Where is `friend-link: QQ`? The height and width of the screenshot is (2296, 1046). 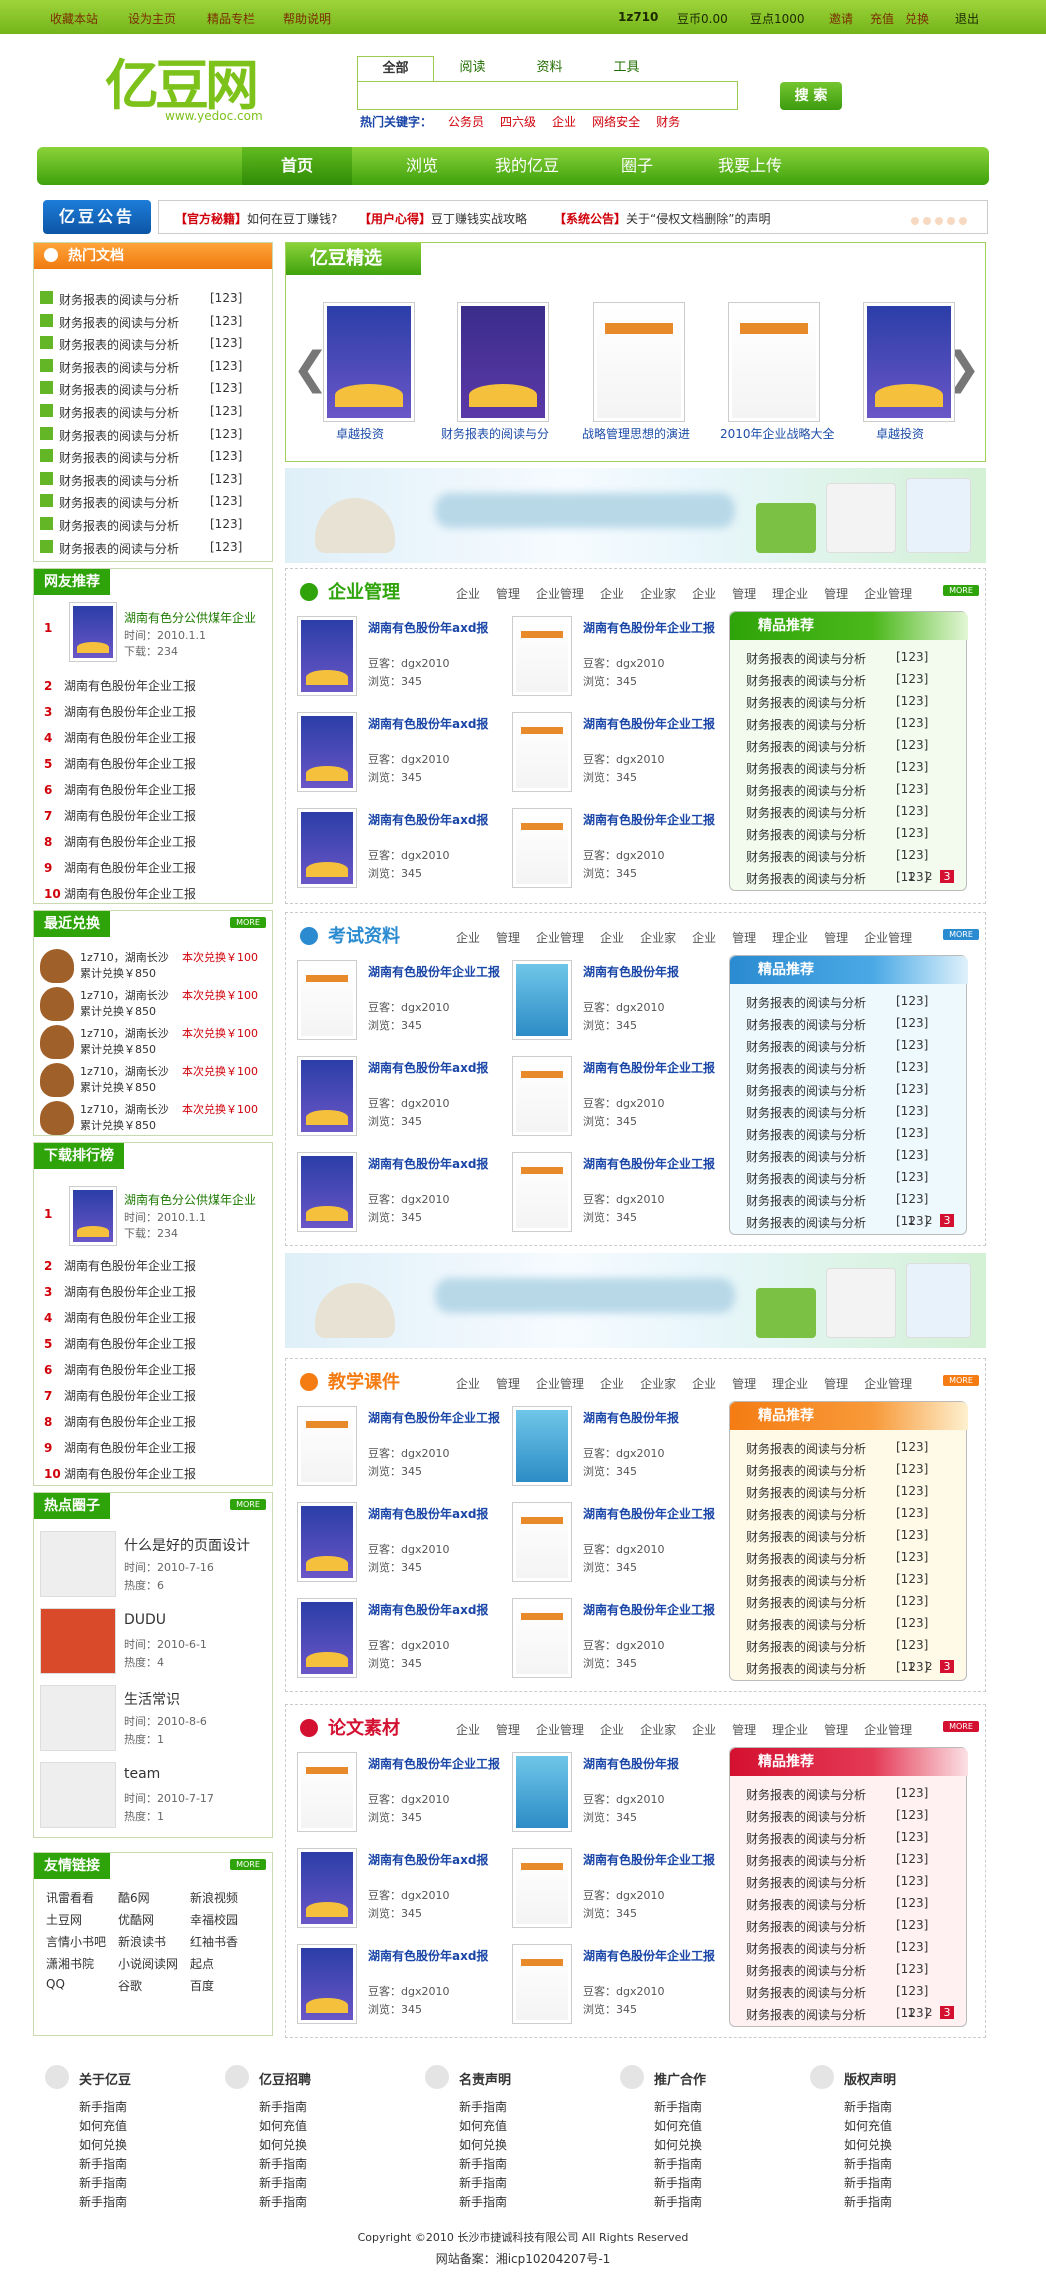 friend-link: QQ is located at coordinates (55, 1984).